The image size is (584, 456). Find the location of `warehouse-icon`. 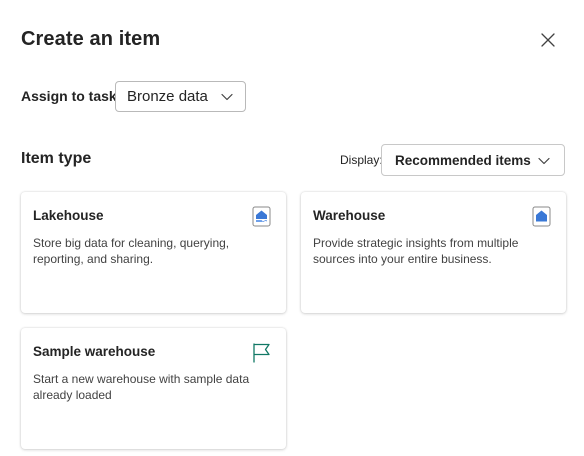

warehouse-icon is located at coordinates (541, 216).